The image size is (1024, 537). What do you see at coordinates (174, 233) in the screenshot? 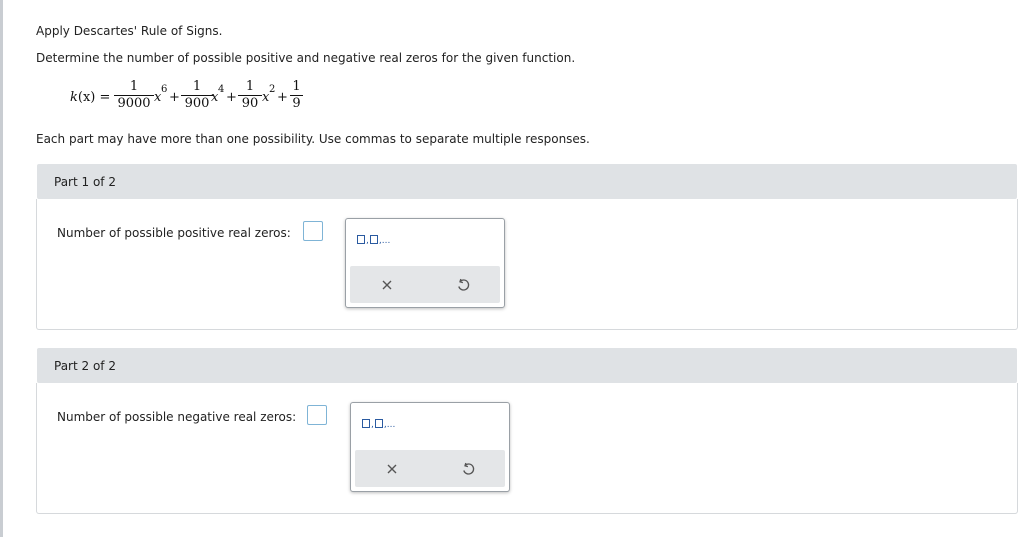
I see `positive-zeros-label: Number of possible positive real zeros:` at bounding box center [174, 233].